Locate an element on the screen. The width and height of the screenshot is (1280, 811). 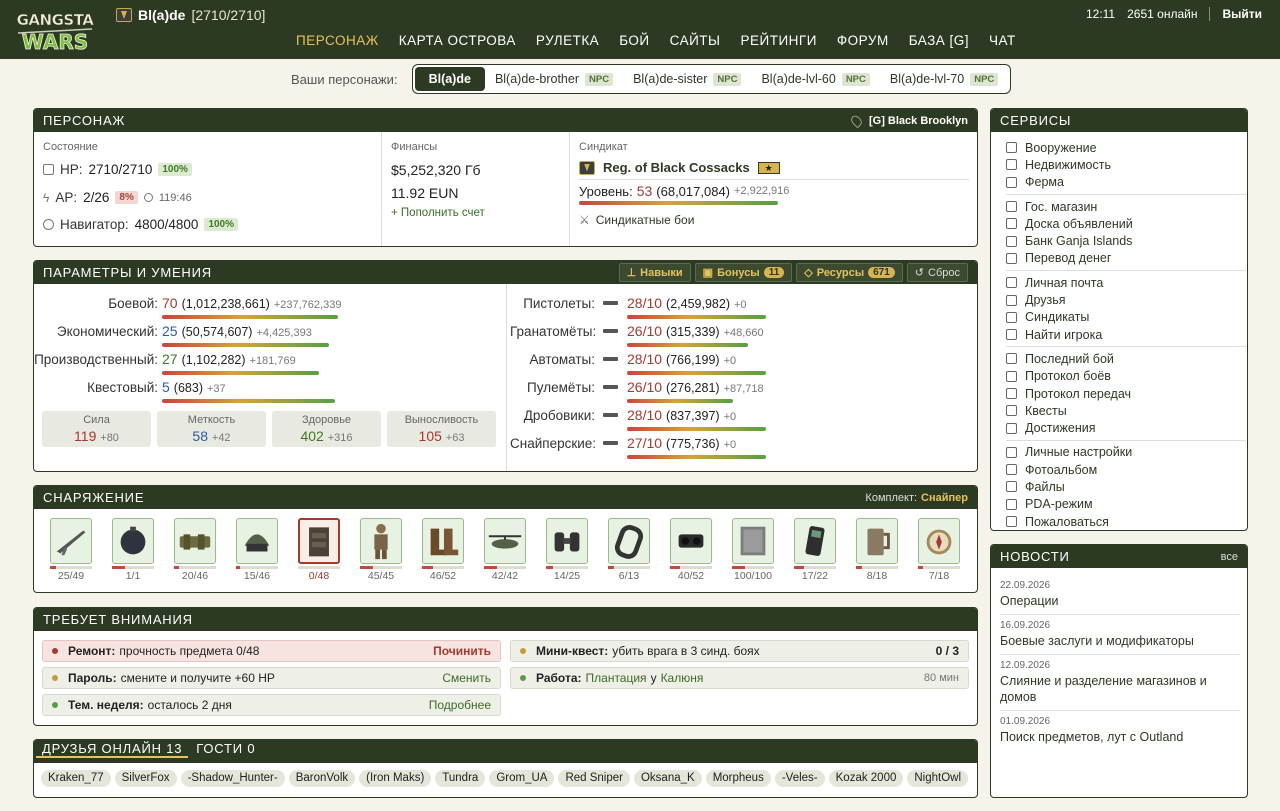
news-item: 01.09.2026 Поиск предметов, лут с Outland is located at coordinates (1120, 730).